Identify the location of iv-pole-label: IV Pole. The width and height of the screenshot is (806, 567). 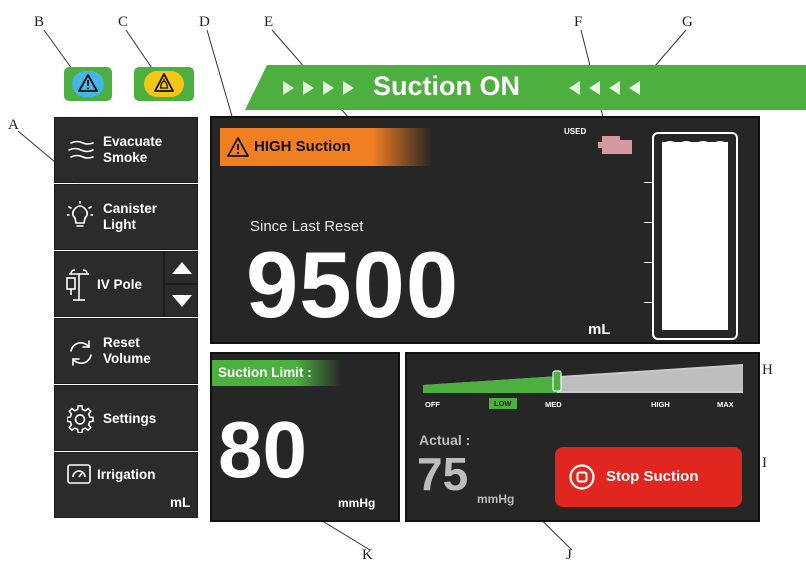
(120, 284).